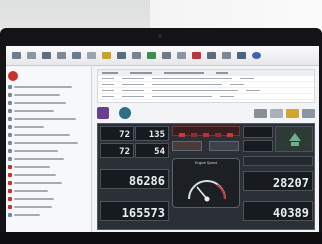 The image size is (322, 244). What do you see at coordinates (156, 135) in the screenshot?
I see `gauge-value: 135` at bounding box center [156, 135].